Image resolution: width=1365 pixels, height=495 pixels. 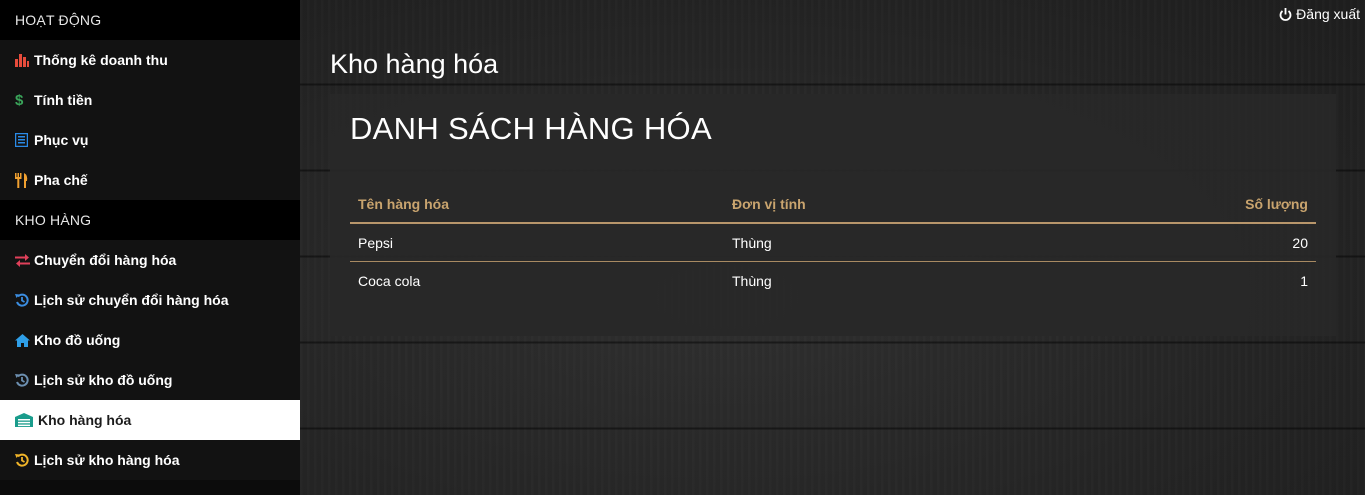 I want to click on table-row: Coca cola Thùng 1, so click(x=833, y=280).